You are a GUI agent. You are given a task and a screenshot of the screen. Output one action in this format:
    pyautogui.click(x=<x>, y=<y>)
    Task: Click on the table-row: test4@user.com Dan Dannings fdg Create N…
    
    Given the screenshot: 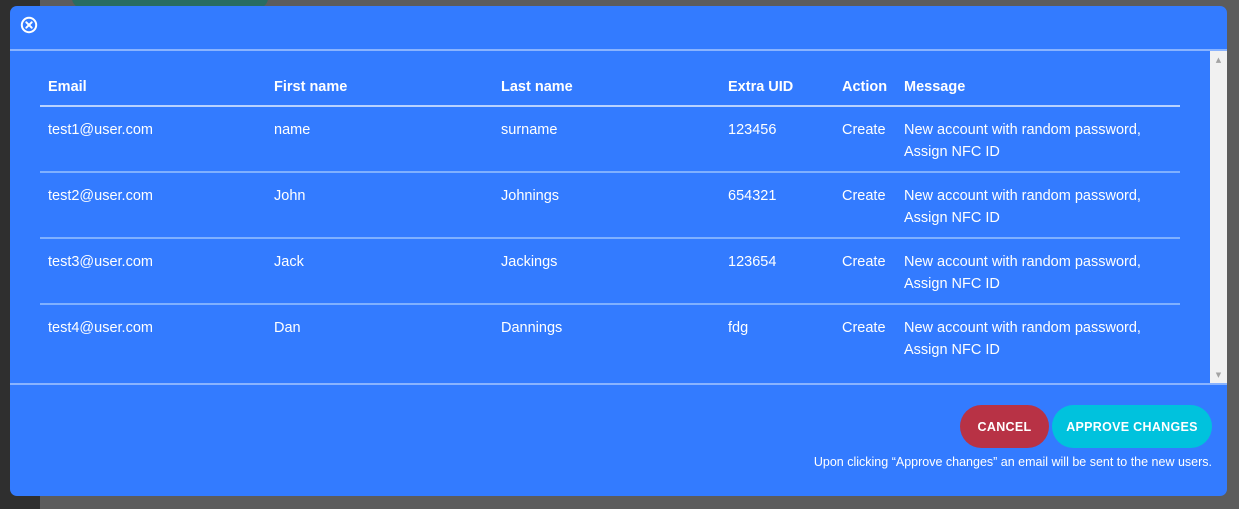 What is the action you would take?
    pyautogui.click(x=610, y=336)
    